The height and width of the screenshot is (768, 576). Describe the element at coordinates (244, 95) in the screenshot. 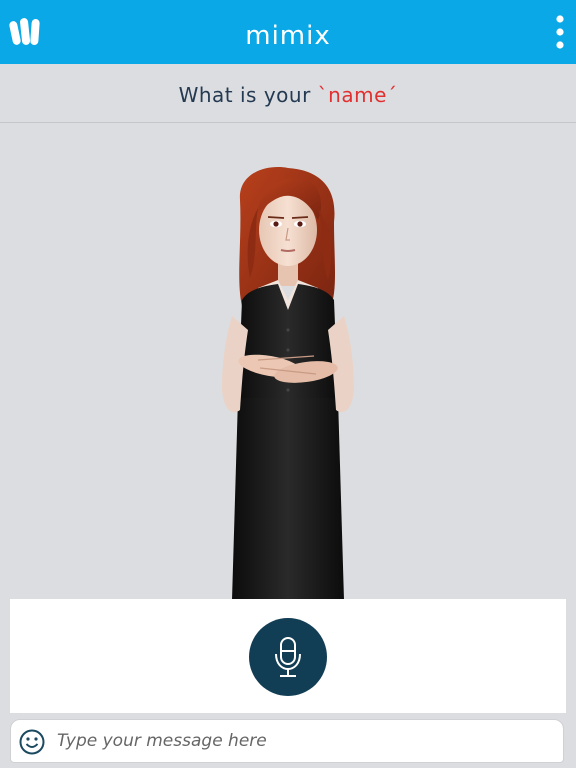

I see `prompt-text: What is your` at that location.